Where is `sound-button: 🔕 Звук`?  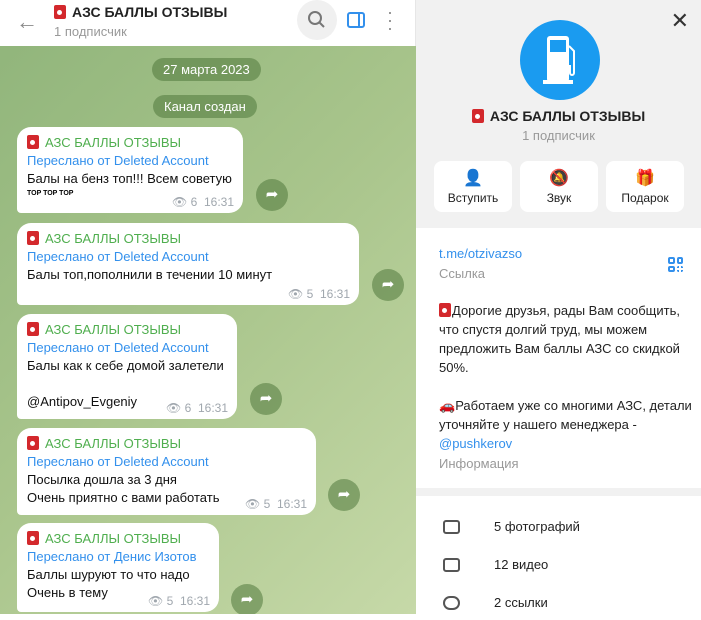
sound-button: 🔕 Звук is located at coordinates (559, 186).